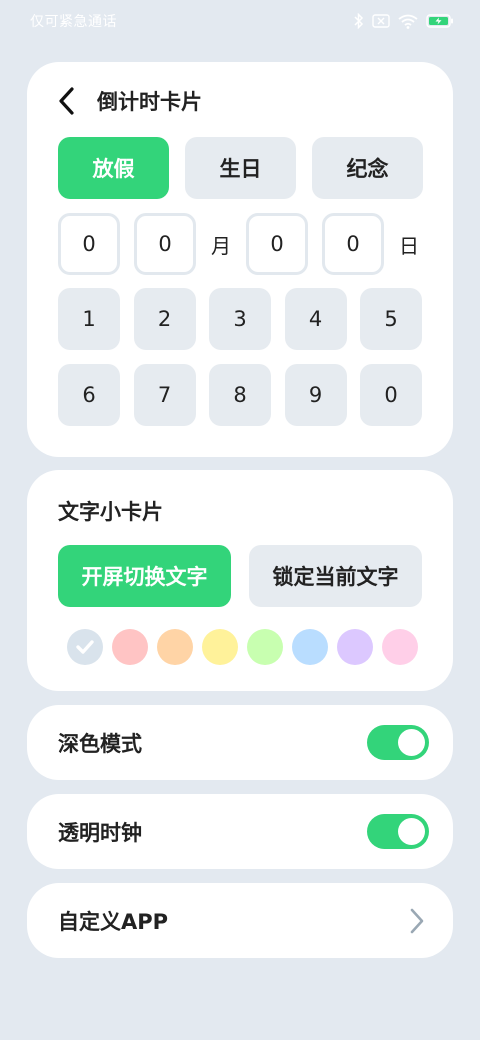 The image size is (480, 1040). I want to click on carrier-status-text: 仅可紧急通话, so click(73, 22).